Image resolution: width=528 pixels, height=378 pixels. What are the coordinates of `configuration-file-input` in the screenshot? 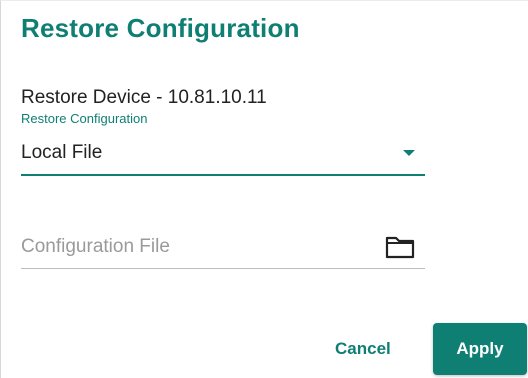 It's located at (196, 247).